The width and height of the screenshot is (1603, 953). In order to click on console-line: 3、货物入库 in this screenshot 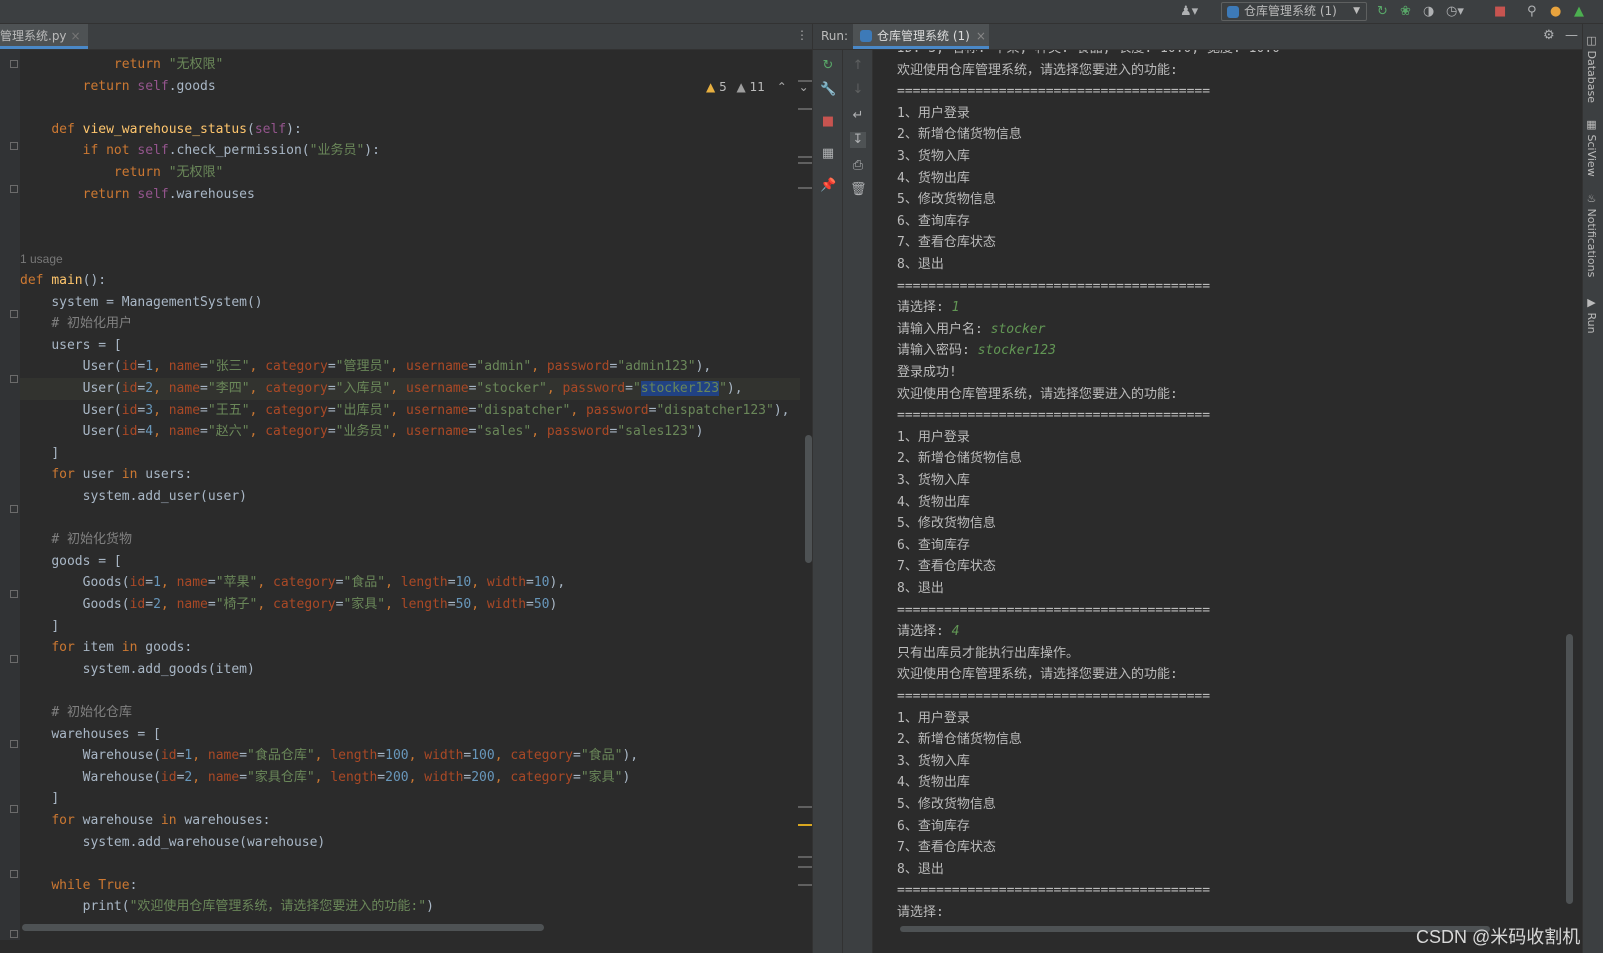, I will do `click(933, 157)`.